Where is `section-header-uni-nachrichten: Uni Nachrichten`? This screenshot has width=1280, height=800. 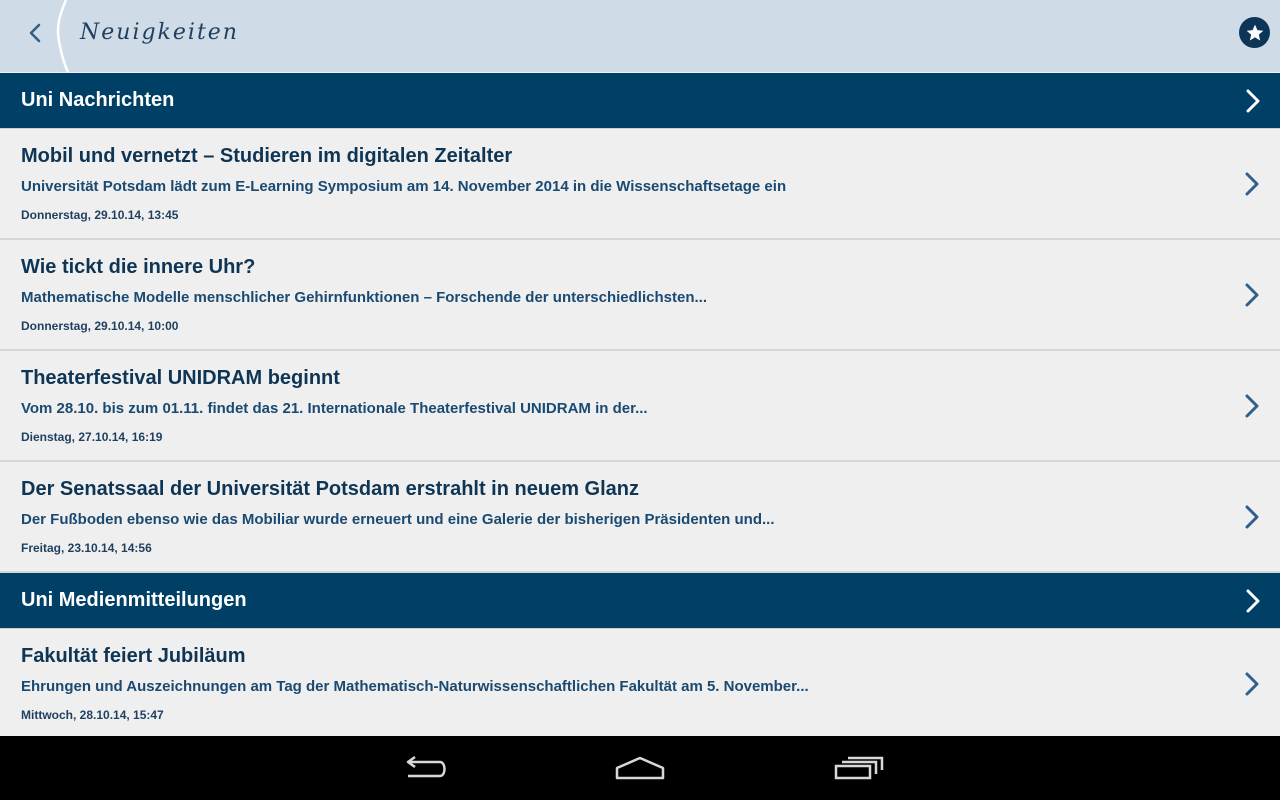 section-header-uni-nachrichten: Uni Nachrichten is located at coordinates (640, 101).